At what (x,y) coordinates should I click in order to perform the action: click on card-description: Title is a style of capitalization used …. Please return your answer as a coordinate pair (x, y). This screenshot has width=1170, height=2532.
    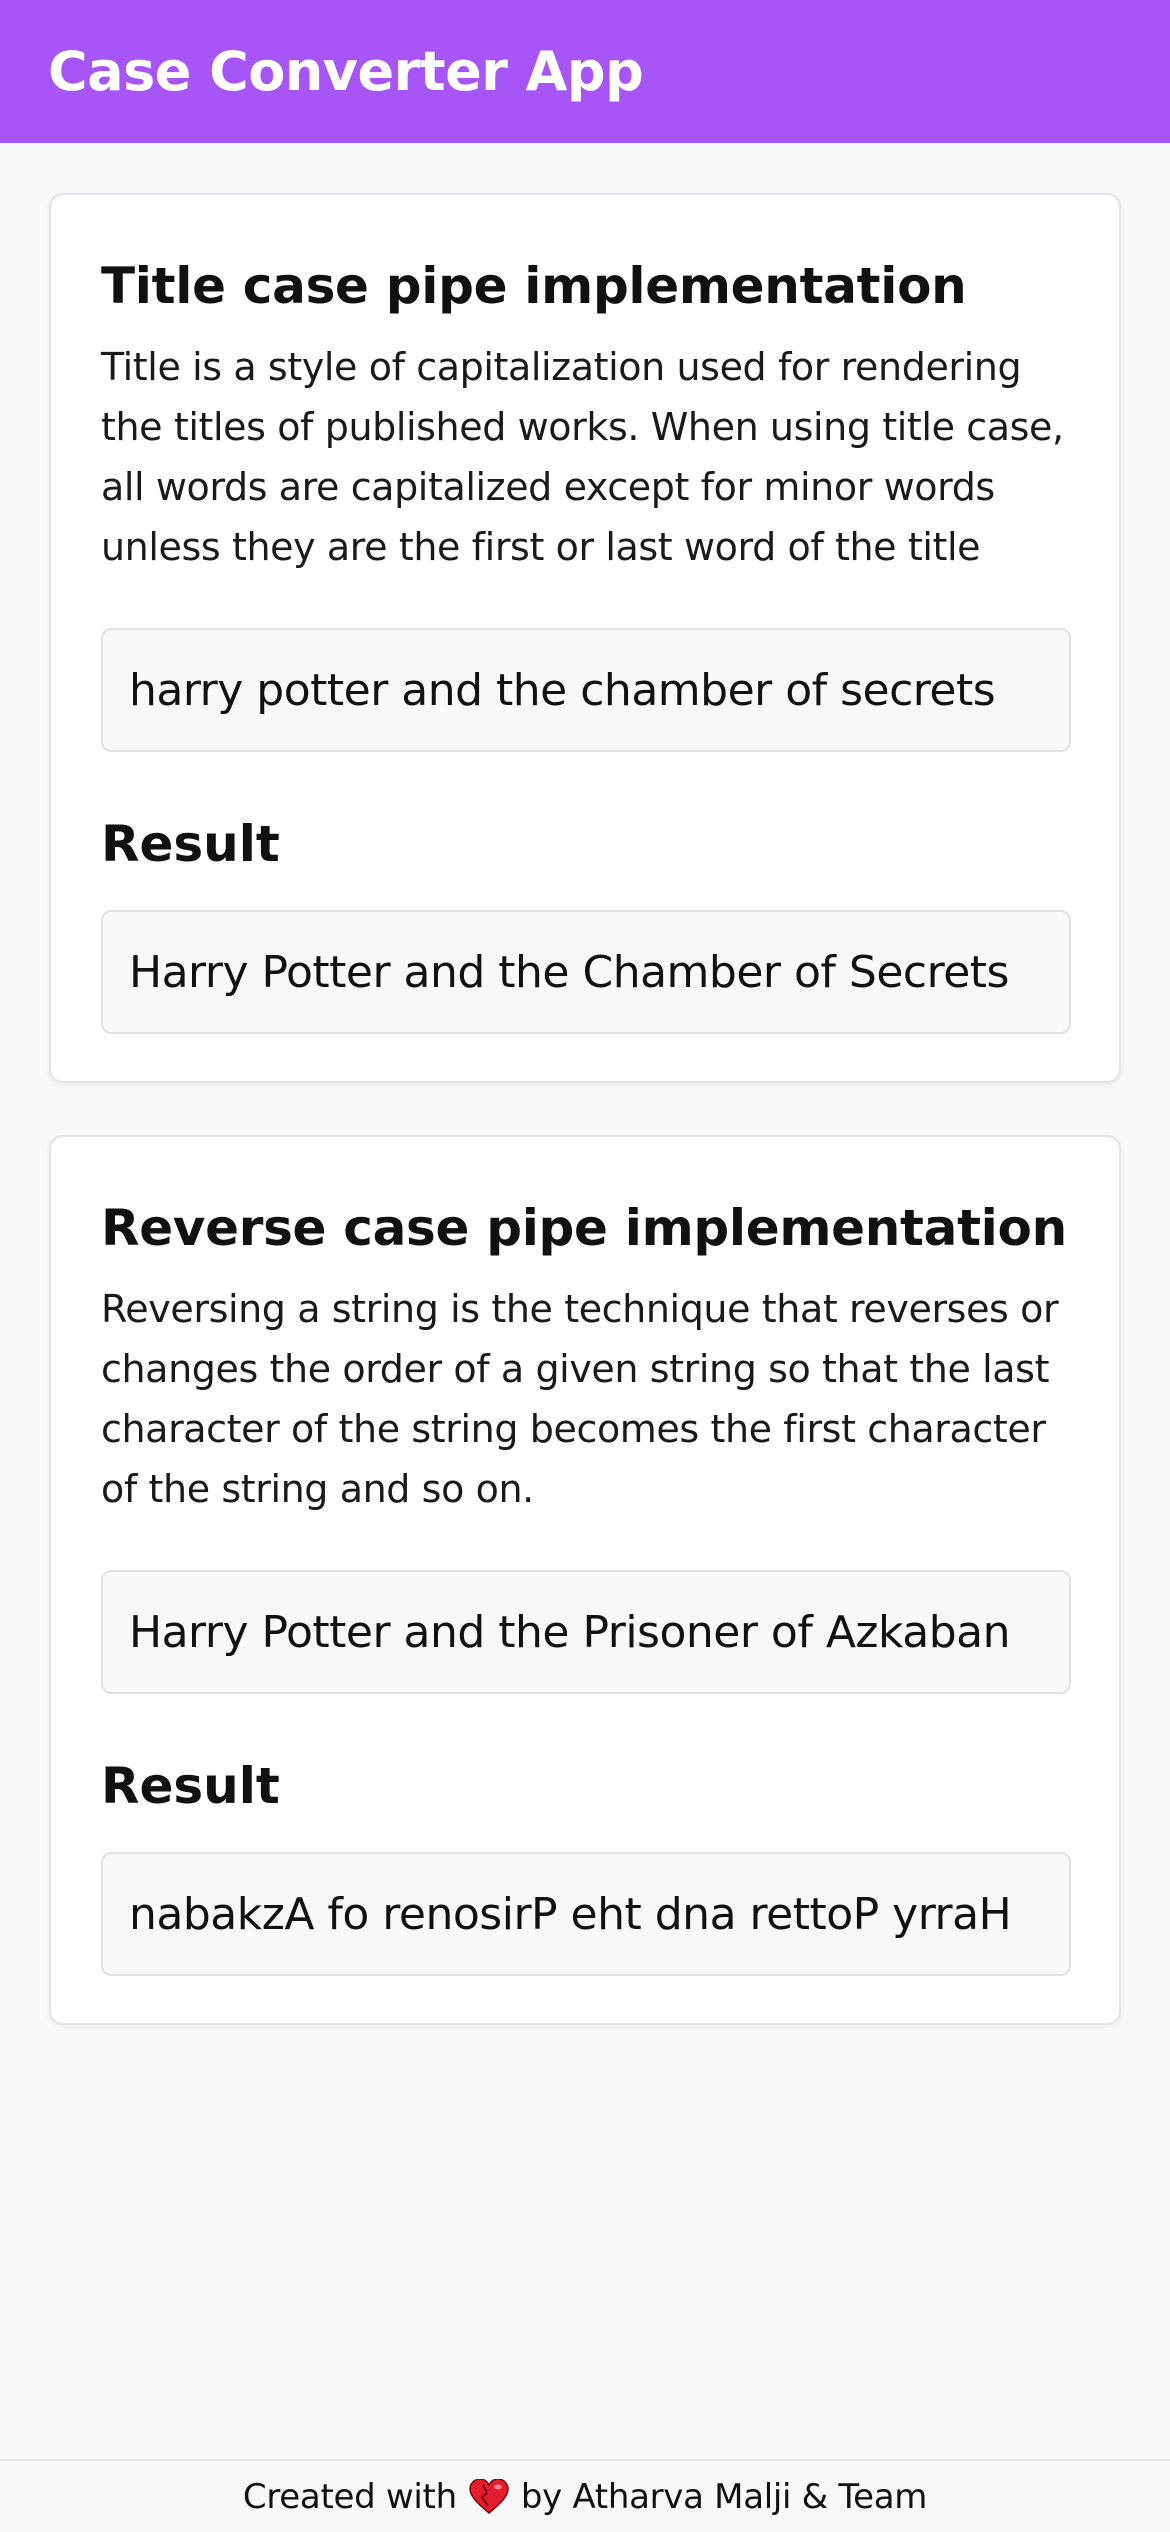
    Looking at the image, I should click on (582, 457).